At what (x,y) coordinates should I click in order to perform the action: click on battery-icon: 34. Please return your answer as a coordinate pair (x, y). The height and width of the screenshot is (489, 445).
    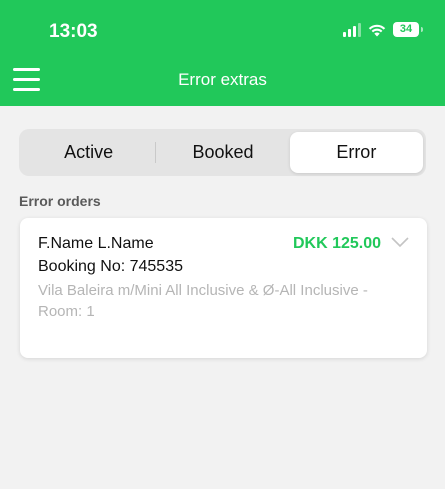
    Looking at the image, I should click on (408, 29).